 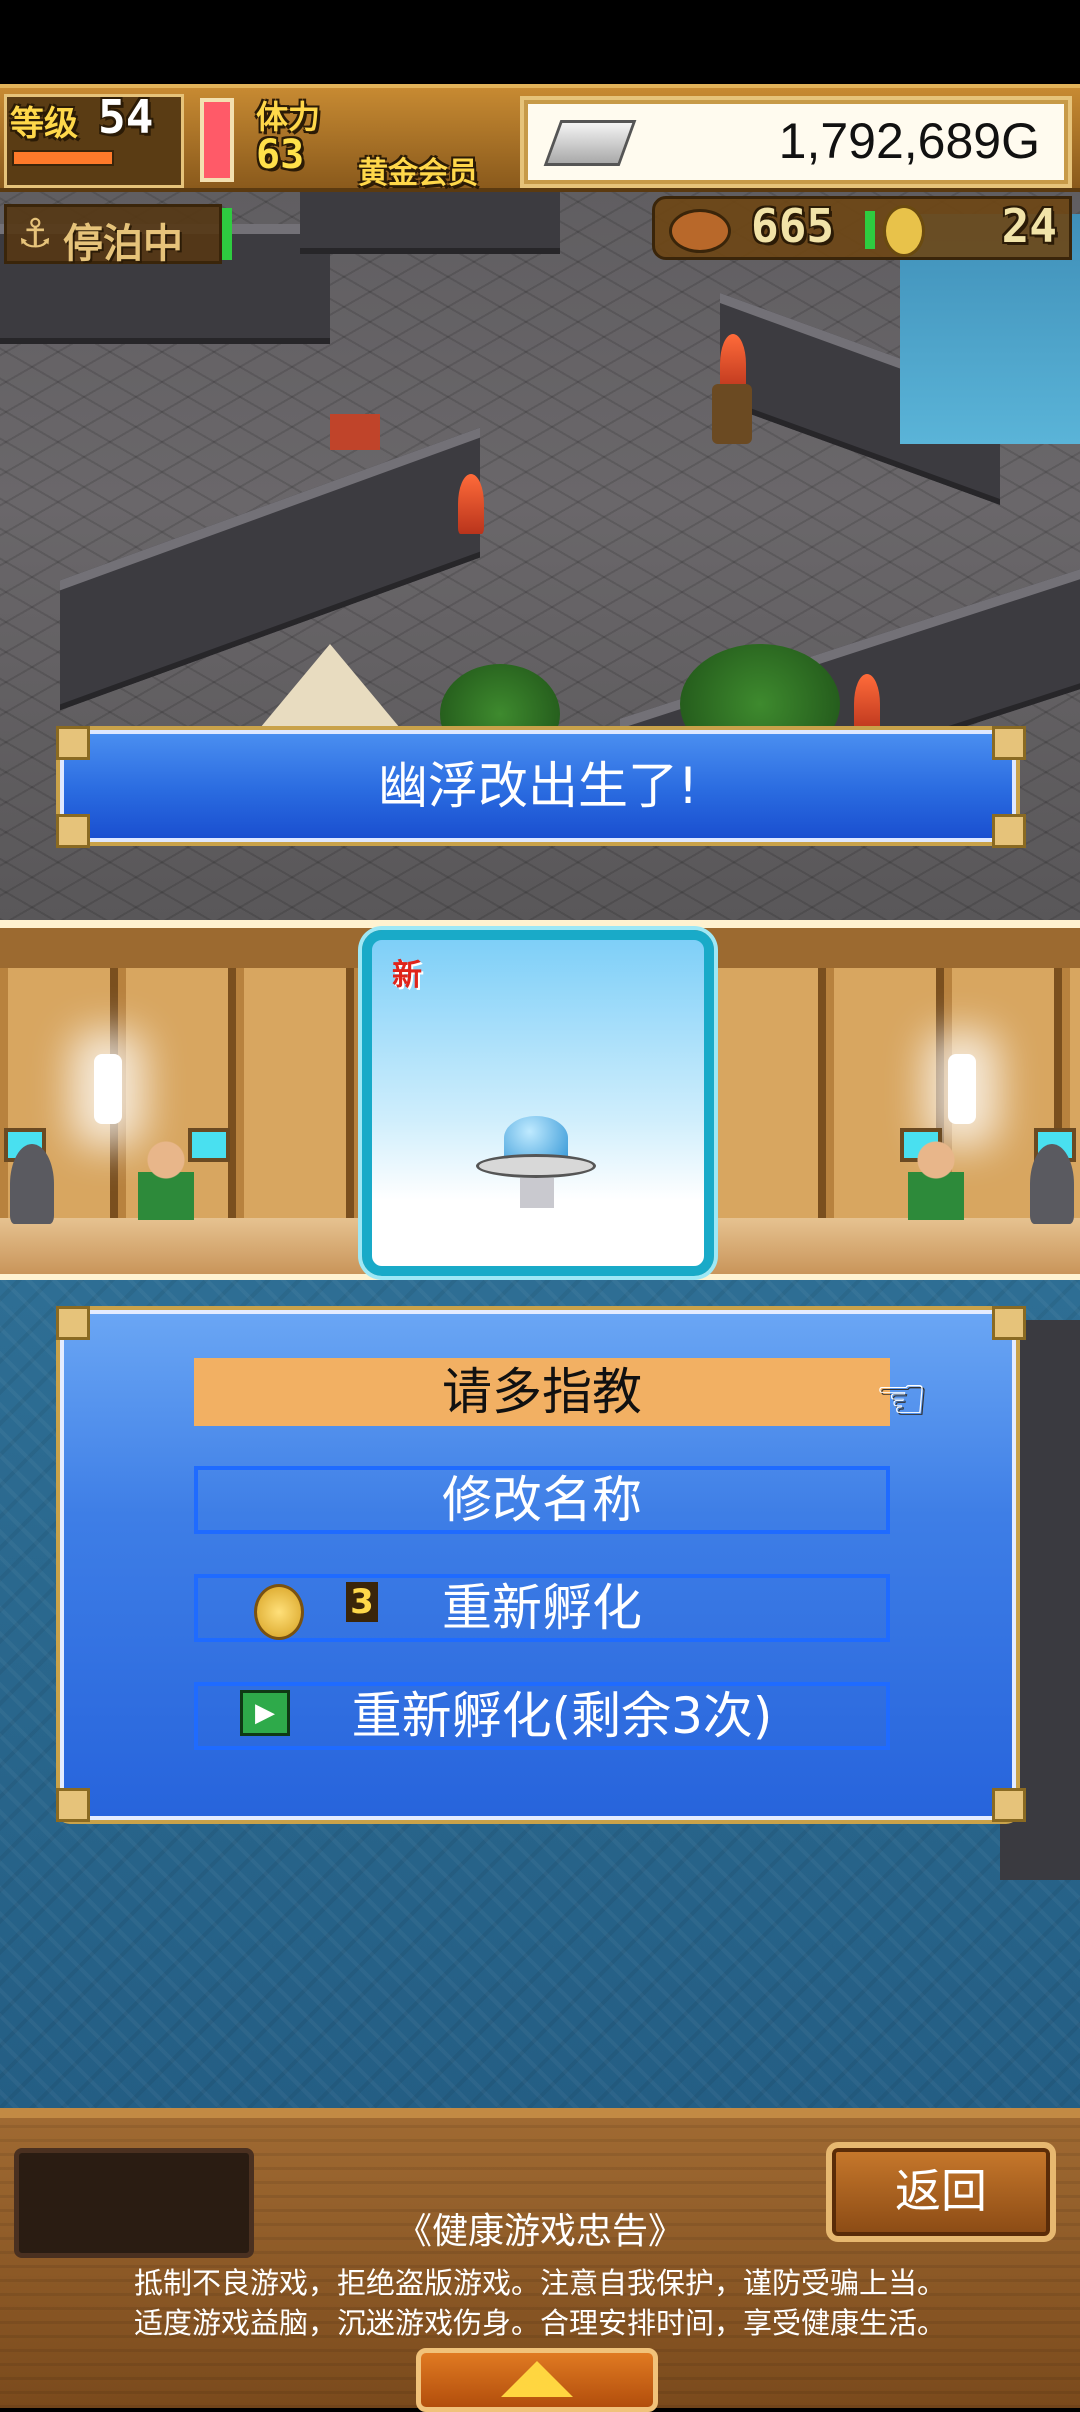 What do you see at coordinates (35, 234) in the screenshot?
I see `anchor-icon: ⚓` at bounding box center [35, 234].